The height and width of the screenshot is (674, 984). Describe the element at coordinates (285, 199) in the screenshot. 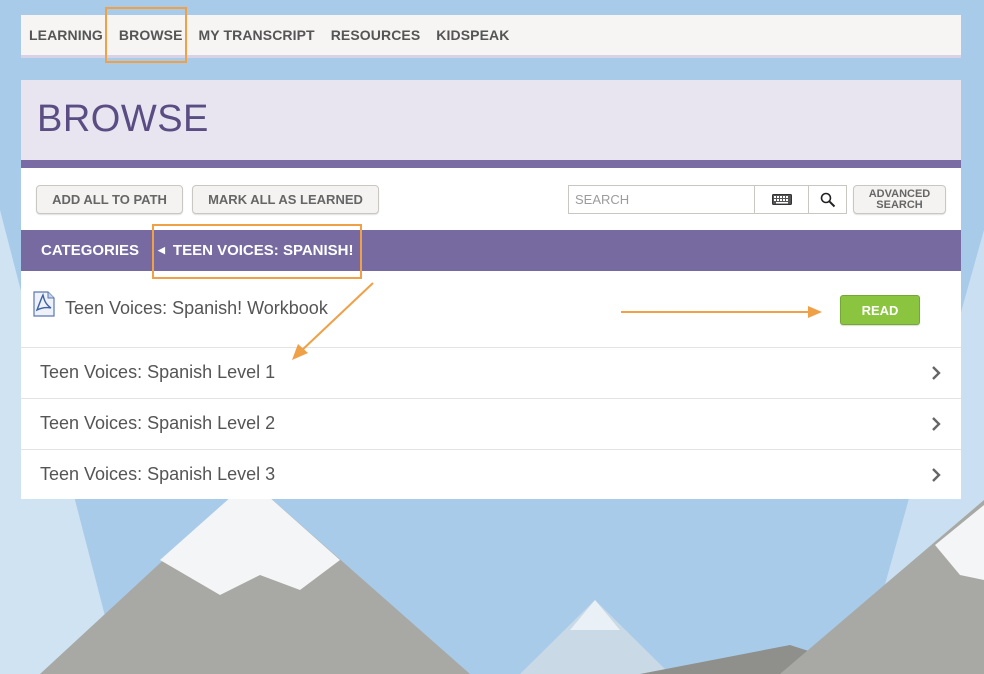

I see `mark-all-as-learned-button: MARK ALL AS LEARNED` at that location.